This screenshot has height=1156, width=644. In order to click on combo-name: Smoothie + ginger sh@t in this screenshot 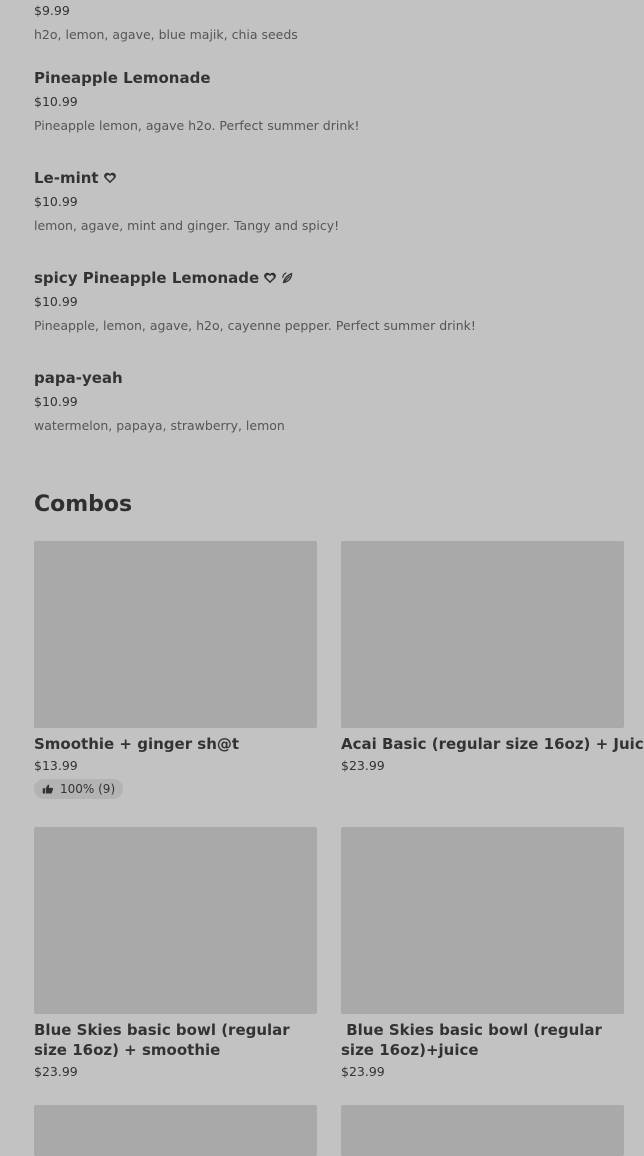, I will do `click(137, 744)`.